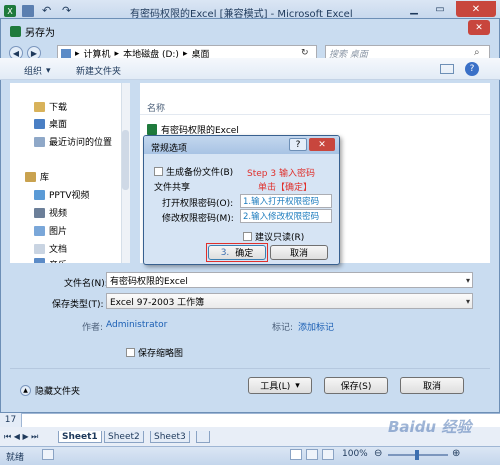  Describe the element at coordinates (50, 123) in the screenshot. I see `nav-item-desktop: 桌面` at that location.